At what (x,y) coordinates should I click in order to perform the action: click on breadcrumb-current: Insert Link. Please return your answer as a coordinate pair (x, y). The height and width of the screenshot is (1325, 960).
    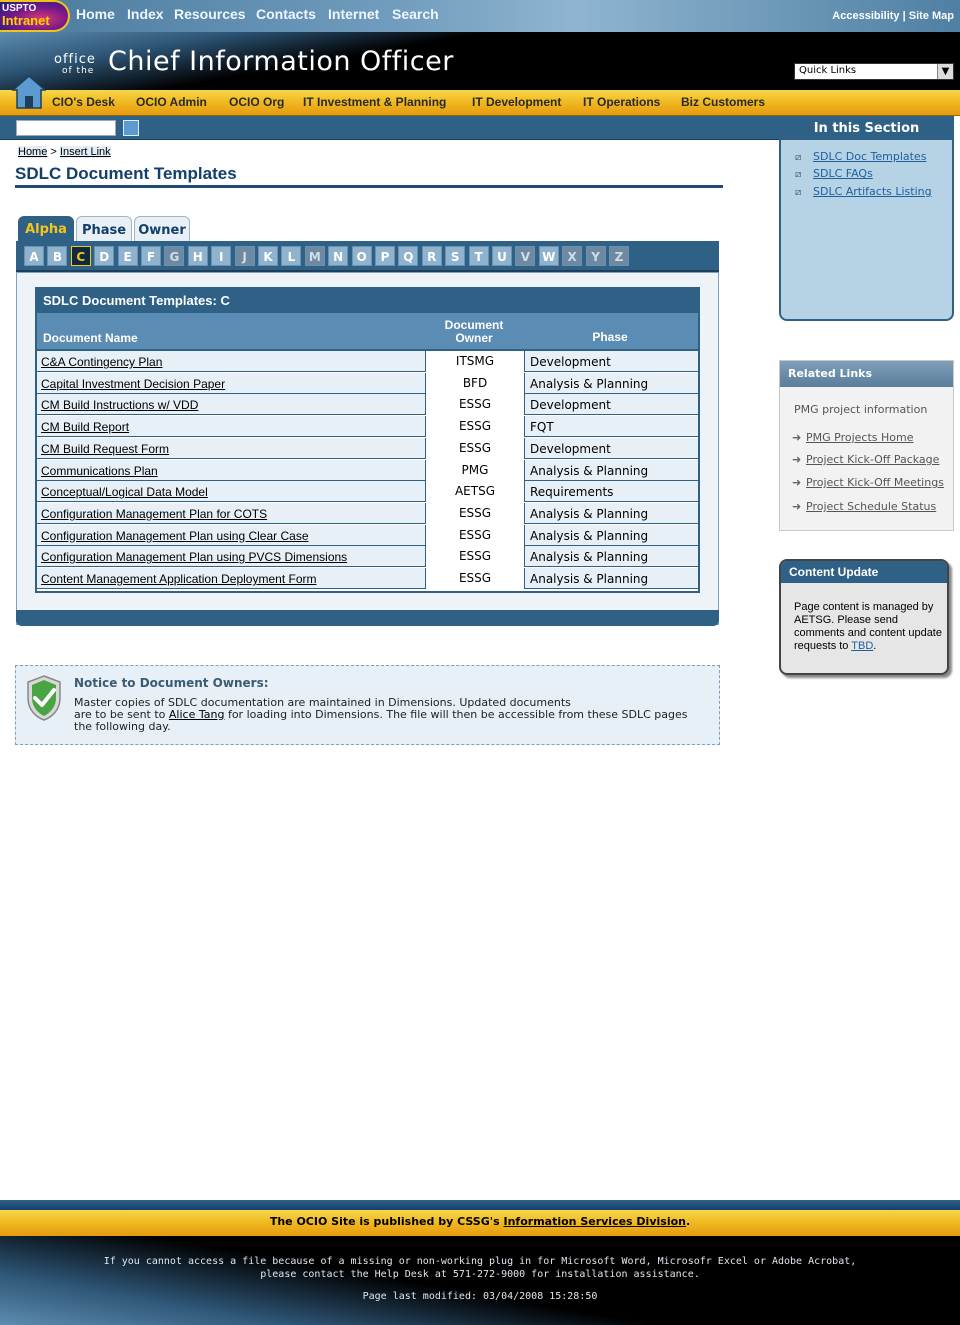
    Looking at the image, I should click on (85, 152).